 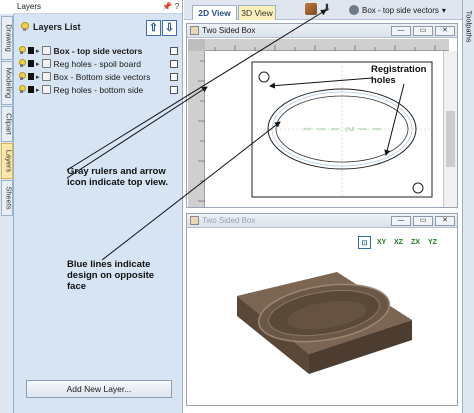 What do you see at coordinates (98, 7) in the screenshot?
I see `panel-title-bar: Layers 📌 ?` at bounding box center [98, 7].